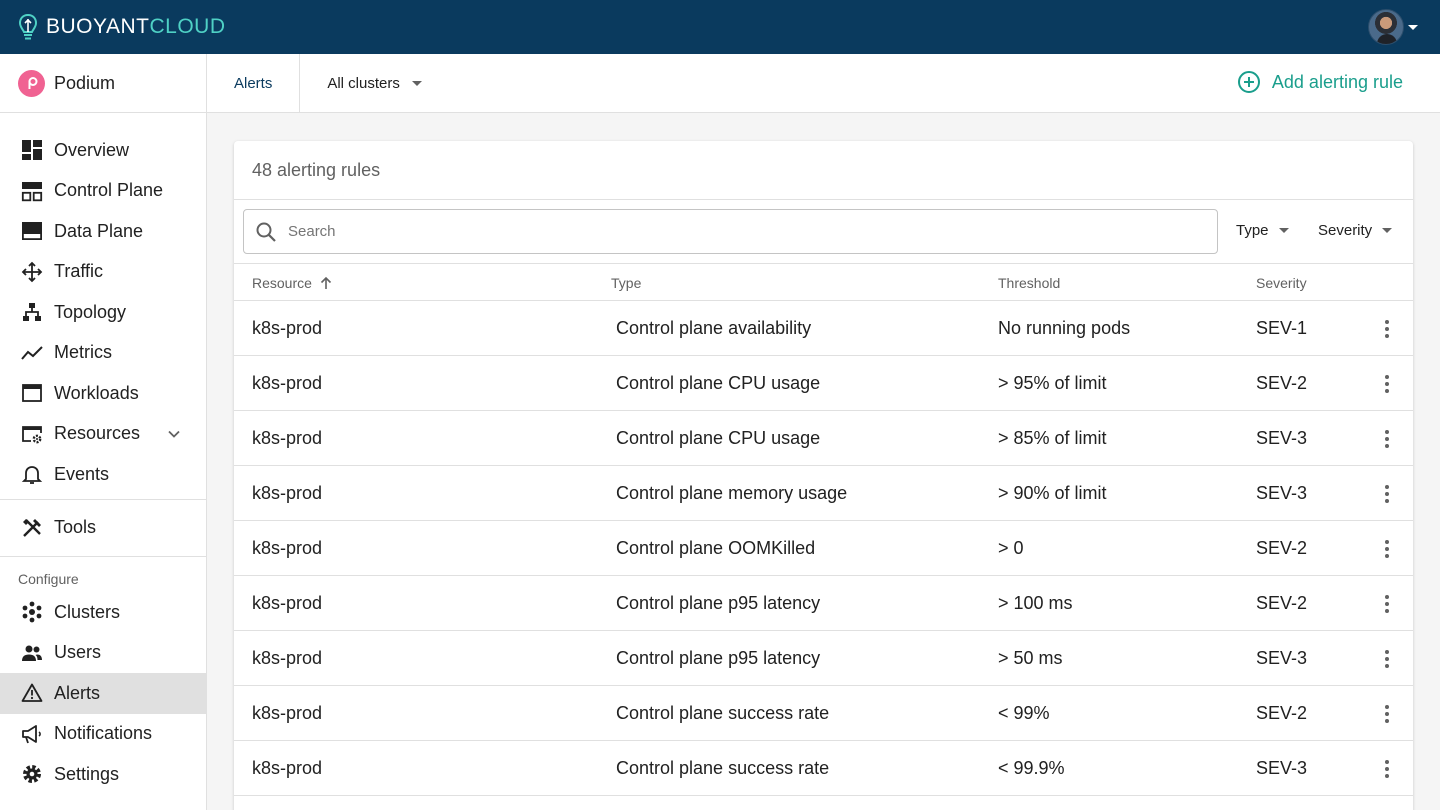 The image size is (1440, 810). Describe the element at coordinates (83, 352) in the screenshot. I see `sidebar-item-label: Metrics` at that location.